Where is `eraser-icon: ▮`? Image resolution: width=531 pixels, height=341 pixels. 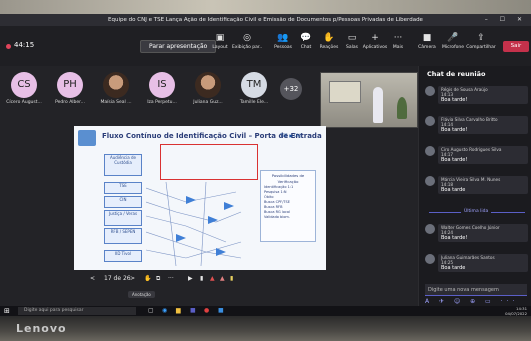
eraser-icon: ▮ is located at coordinates (201, 278).